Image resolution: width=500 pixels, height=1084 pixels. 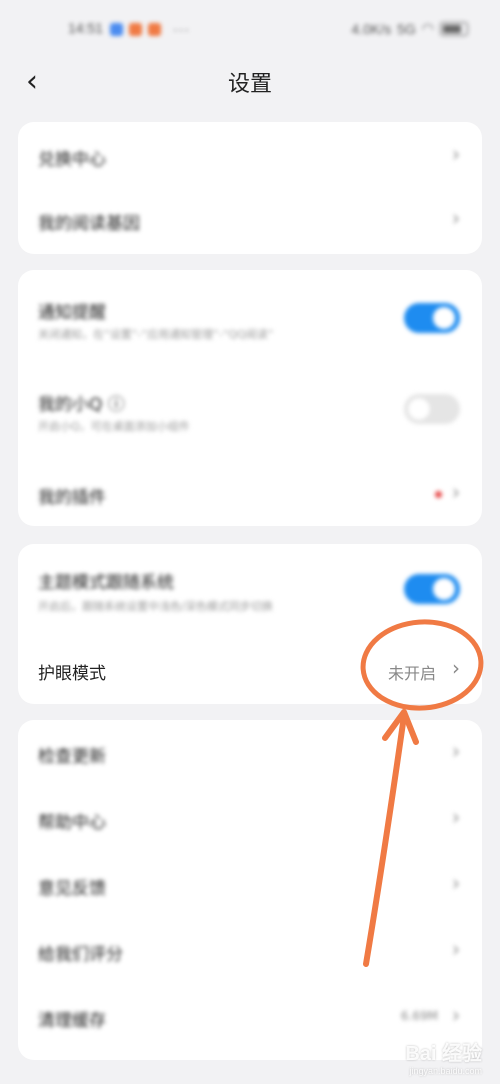 What do you see at coordinates (438, 494) in the screenshot?
I see `red-dot-badge` at bounding box center [438, 494].